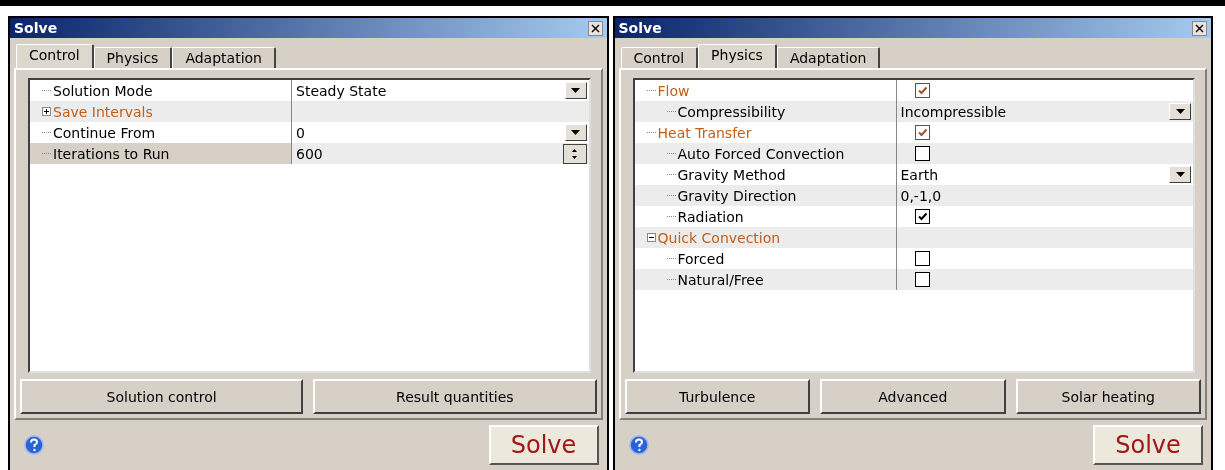 Image resolution: width=1225 pixels, height=470 pixels. I want to click on tree-row: Gravity Direction, so click(765, 195).